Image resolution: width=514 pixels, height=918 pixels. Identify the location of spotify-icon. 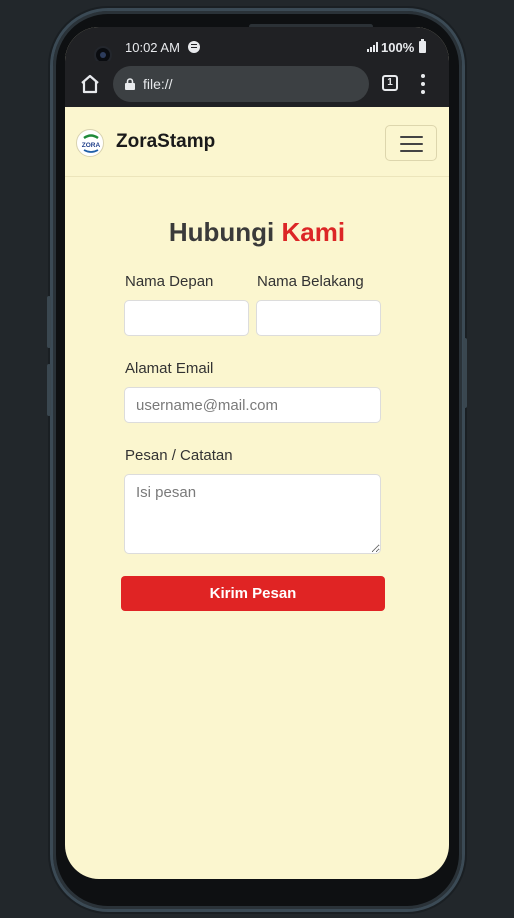
(194, 47).